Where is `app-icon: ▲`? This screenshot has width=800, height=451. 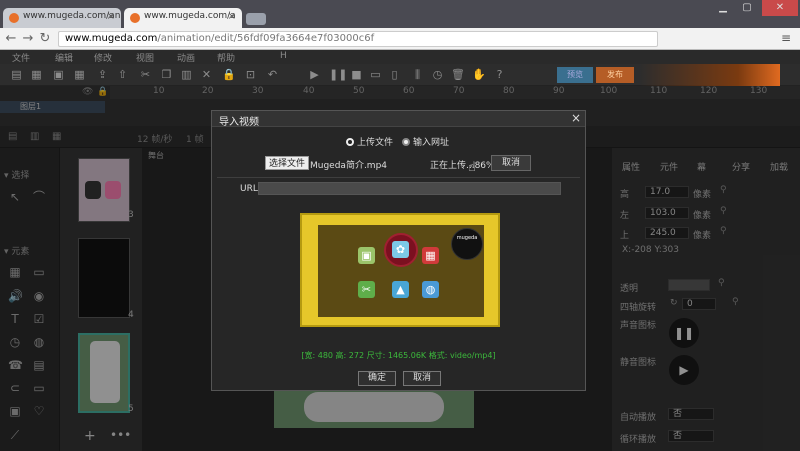
app-icon: ▲ is located at coordinates (400, 289).